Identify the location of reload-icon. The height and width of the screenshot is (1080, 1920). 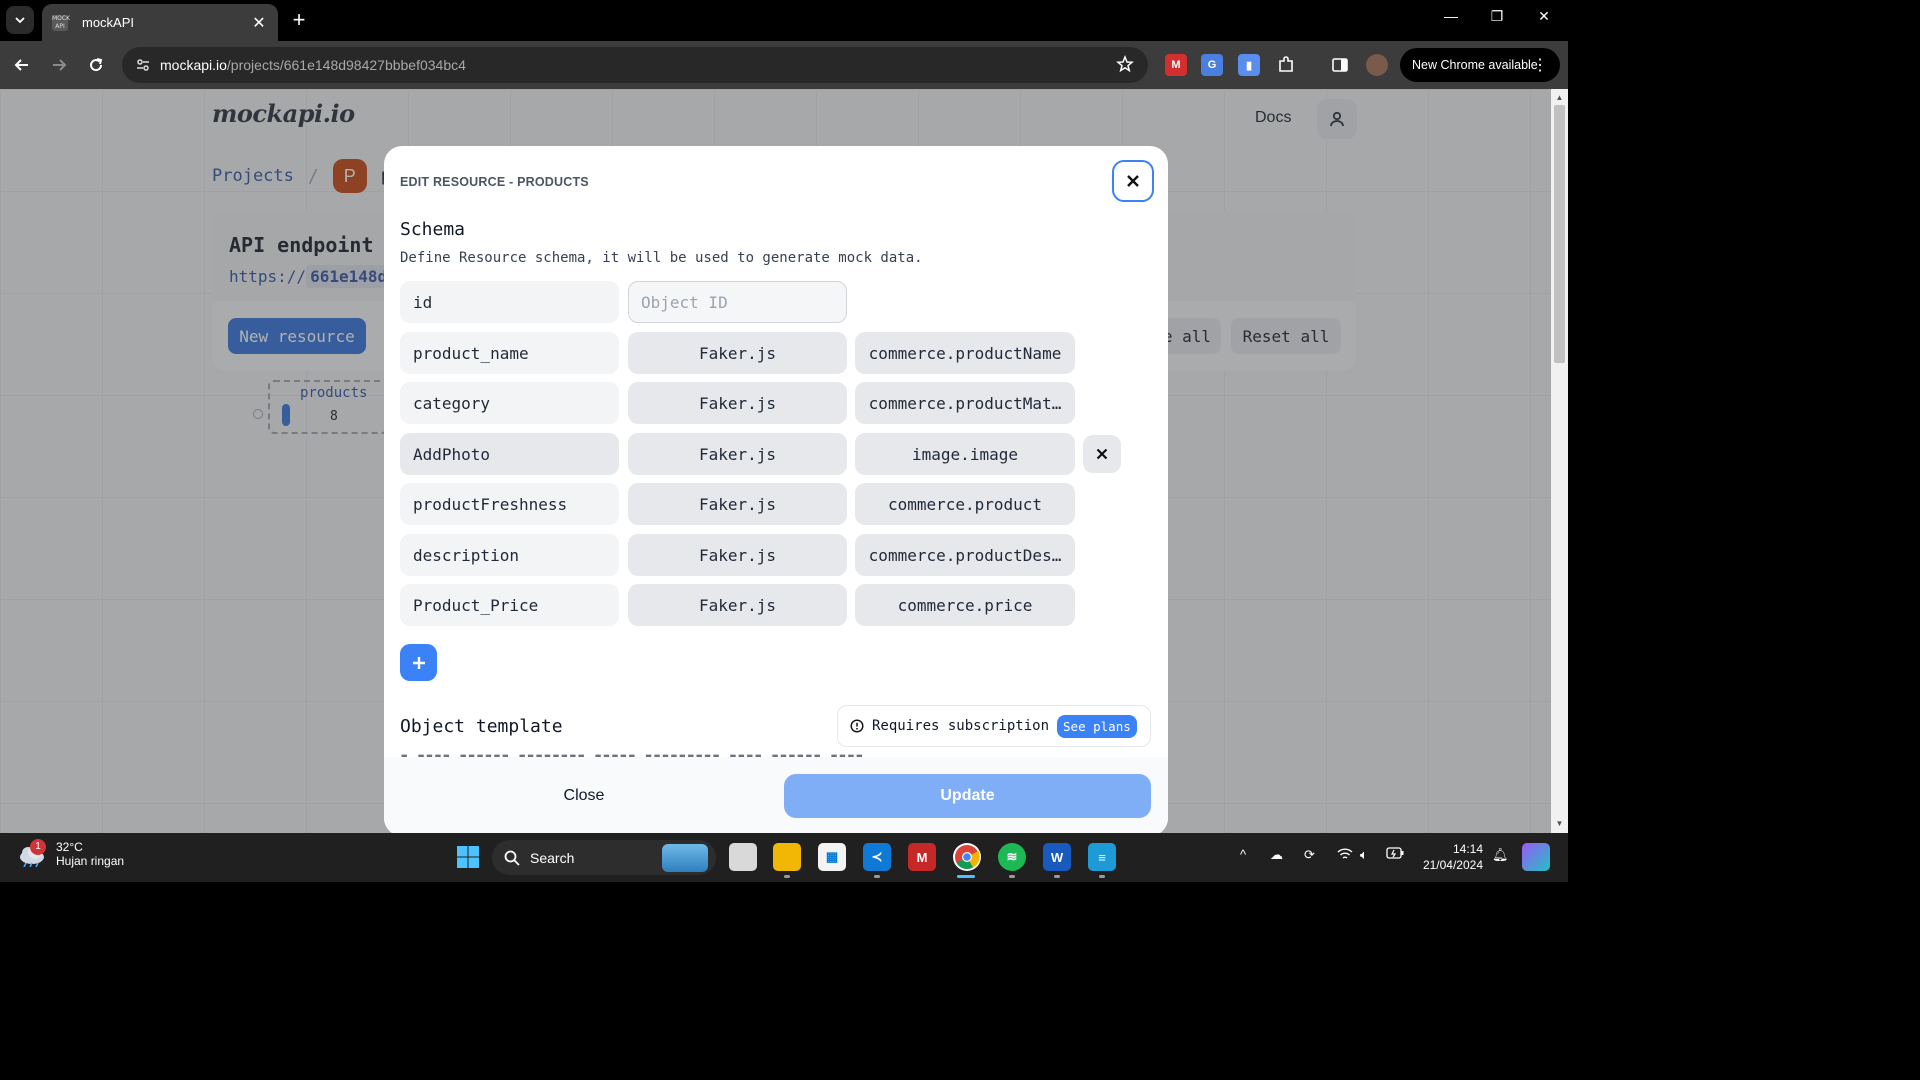
(96, 65).